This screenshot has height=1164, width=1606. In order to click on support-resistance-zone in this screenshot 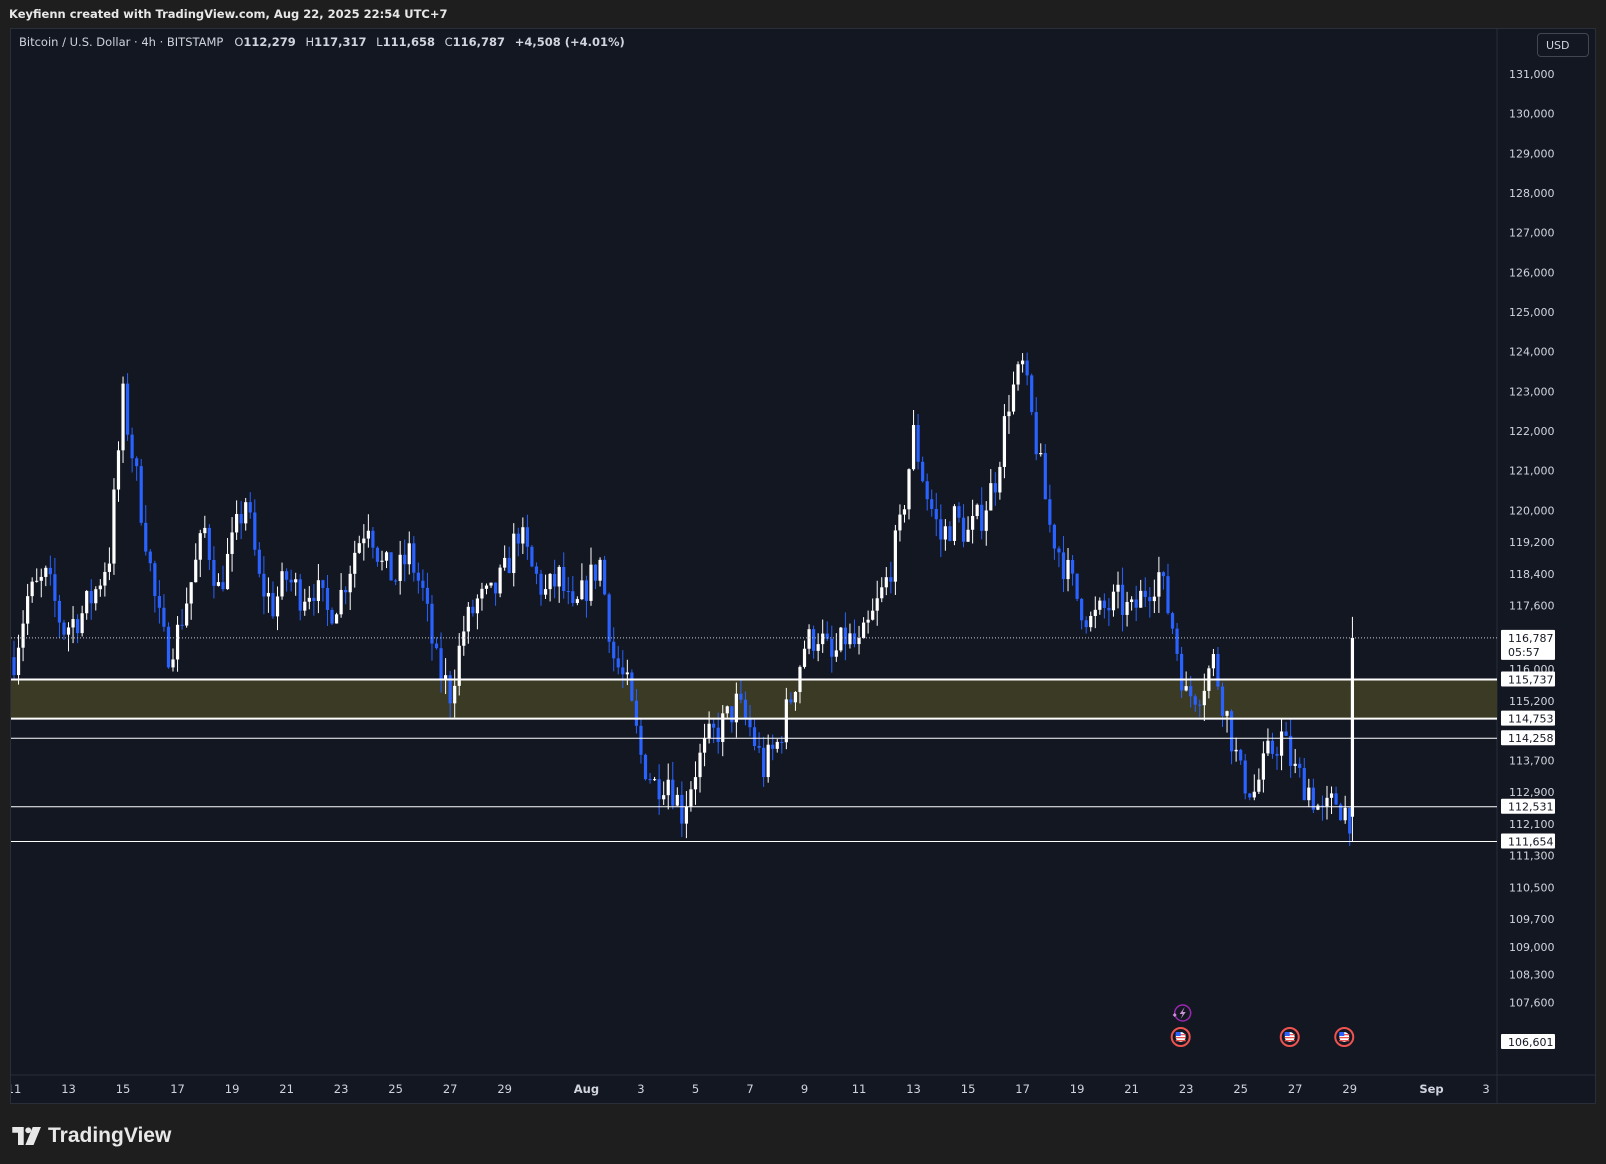, I will do `click(754, 699)`.